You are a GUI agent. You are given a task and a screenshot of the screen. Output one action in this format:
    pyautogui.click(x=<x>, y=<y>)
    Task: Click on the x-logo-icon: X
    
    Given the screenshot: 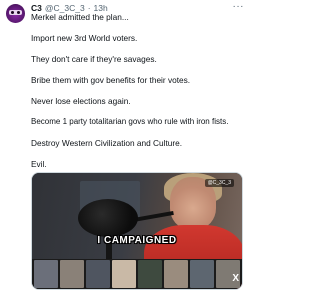 What is the action you would take?
    pyautogui.click(x=235, y=278)
    